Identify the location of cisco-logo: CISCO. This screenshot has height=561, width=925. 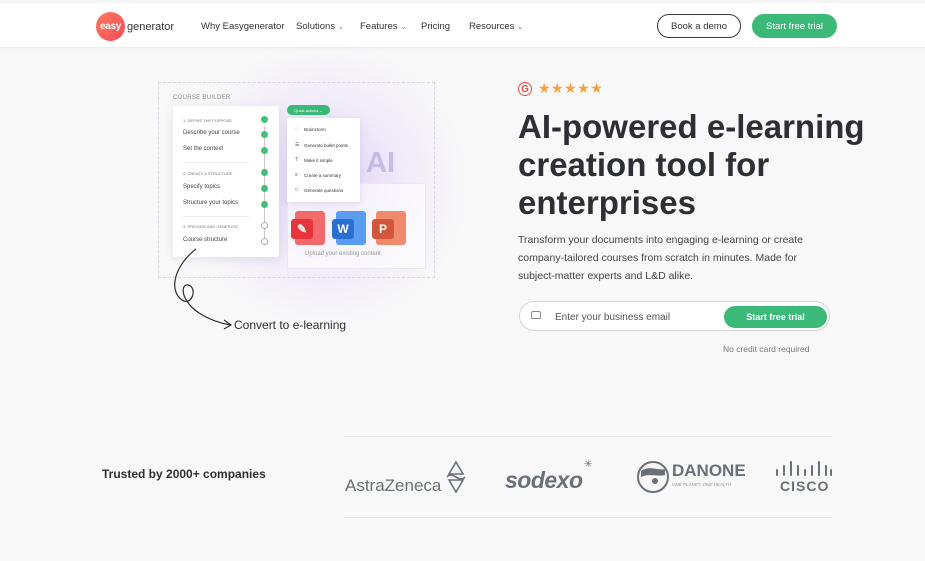
(805, 486).